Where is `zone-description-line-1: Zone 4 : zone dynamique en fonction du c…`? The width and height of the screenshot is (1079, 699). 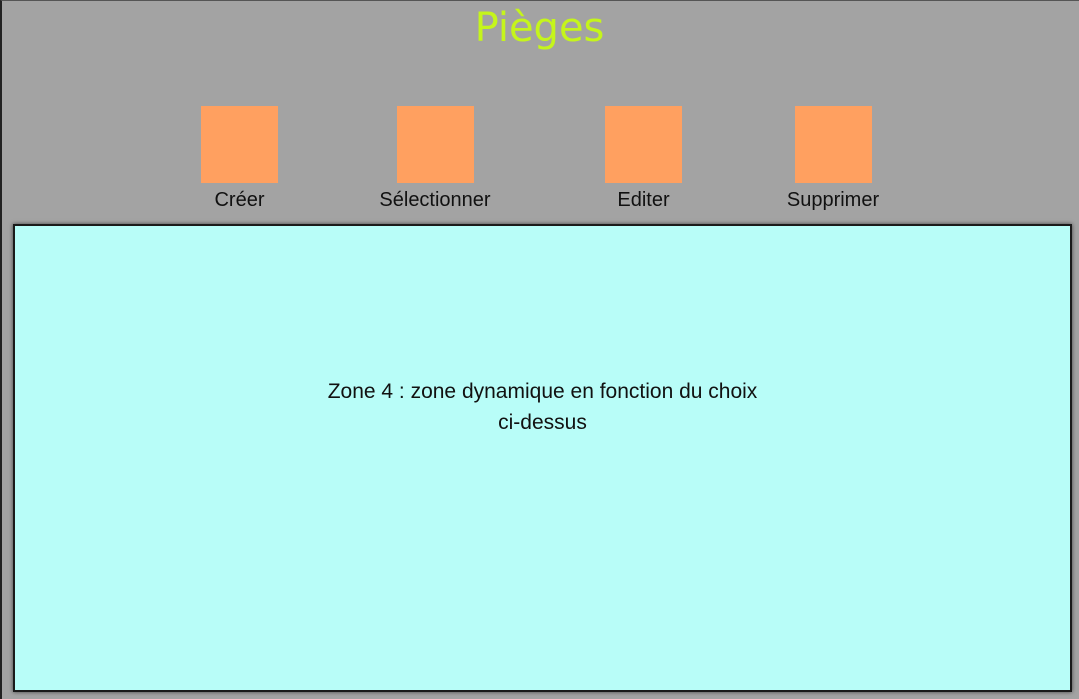 zone-description-line-1: Zone 4 : zone dynamique en fonction du c… is located at coordinates (542, 391).